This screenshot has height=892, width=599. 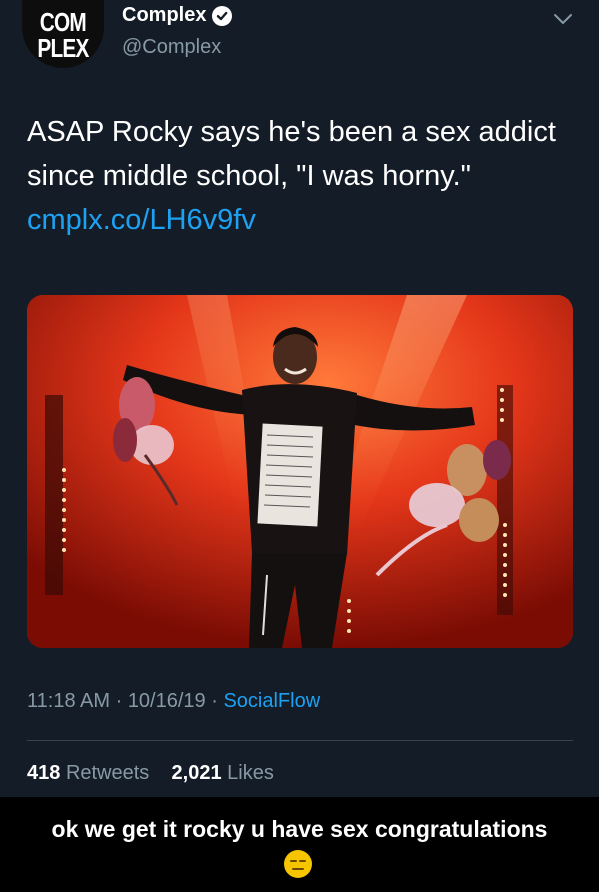 I want to click on likes-count: 2,021, so click(x=196, y=773).